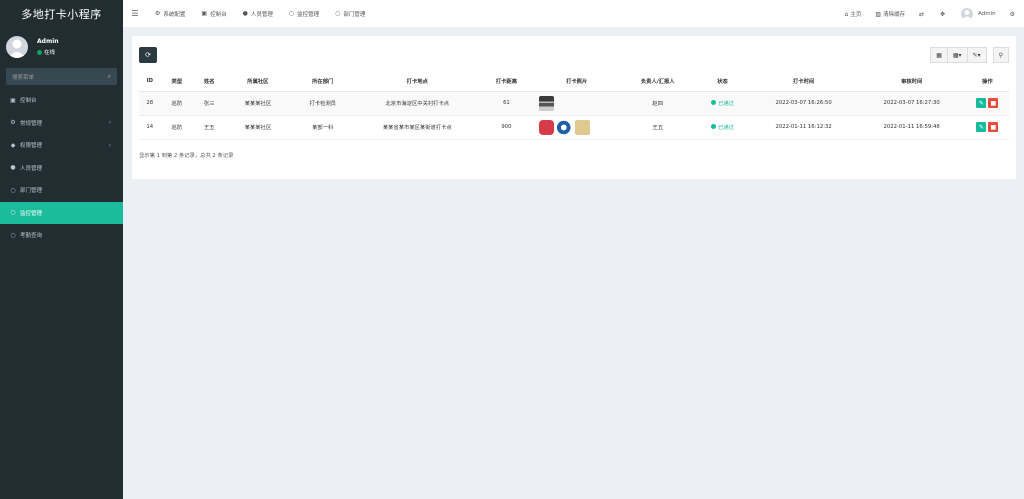  What do you see at coordinates (213, 14) in the screenshot?
I see `tab-dashboard: ▣ 控制台` at bounding box center [213, 14].